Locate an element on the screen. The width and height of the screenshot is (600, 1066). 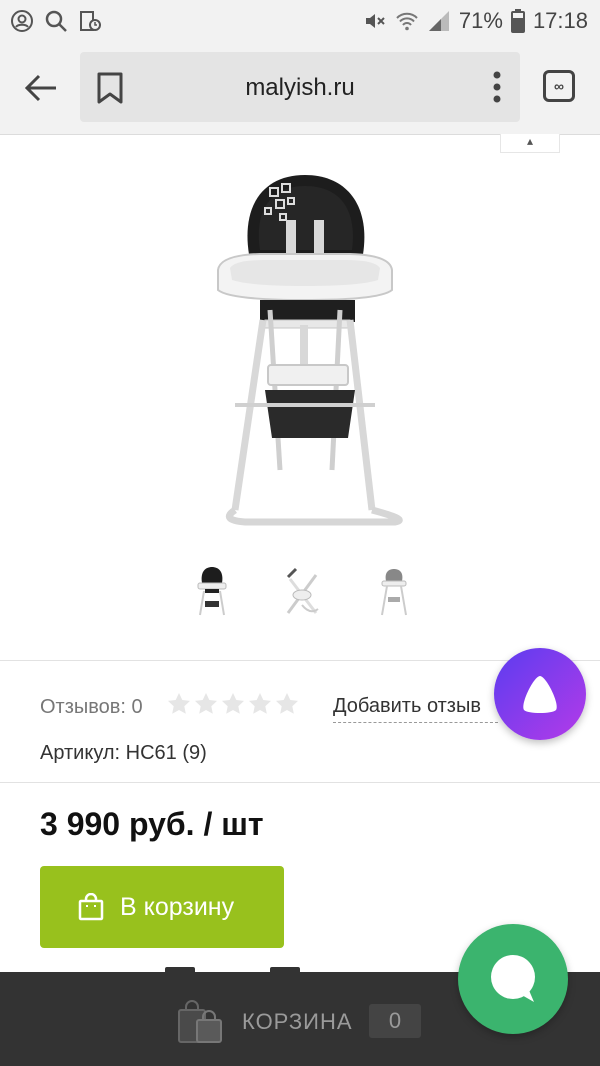
reviews-count: Отзывов: 0 is located at coordinates (91, 707).